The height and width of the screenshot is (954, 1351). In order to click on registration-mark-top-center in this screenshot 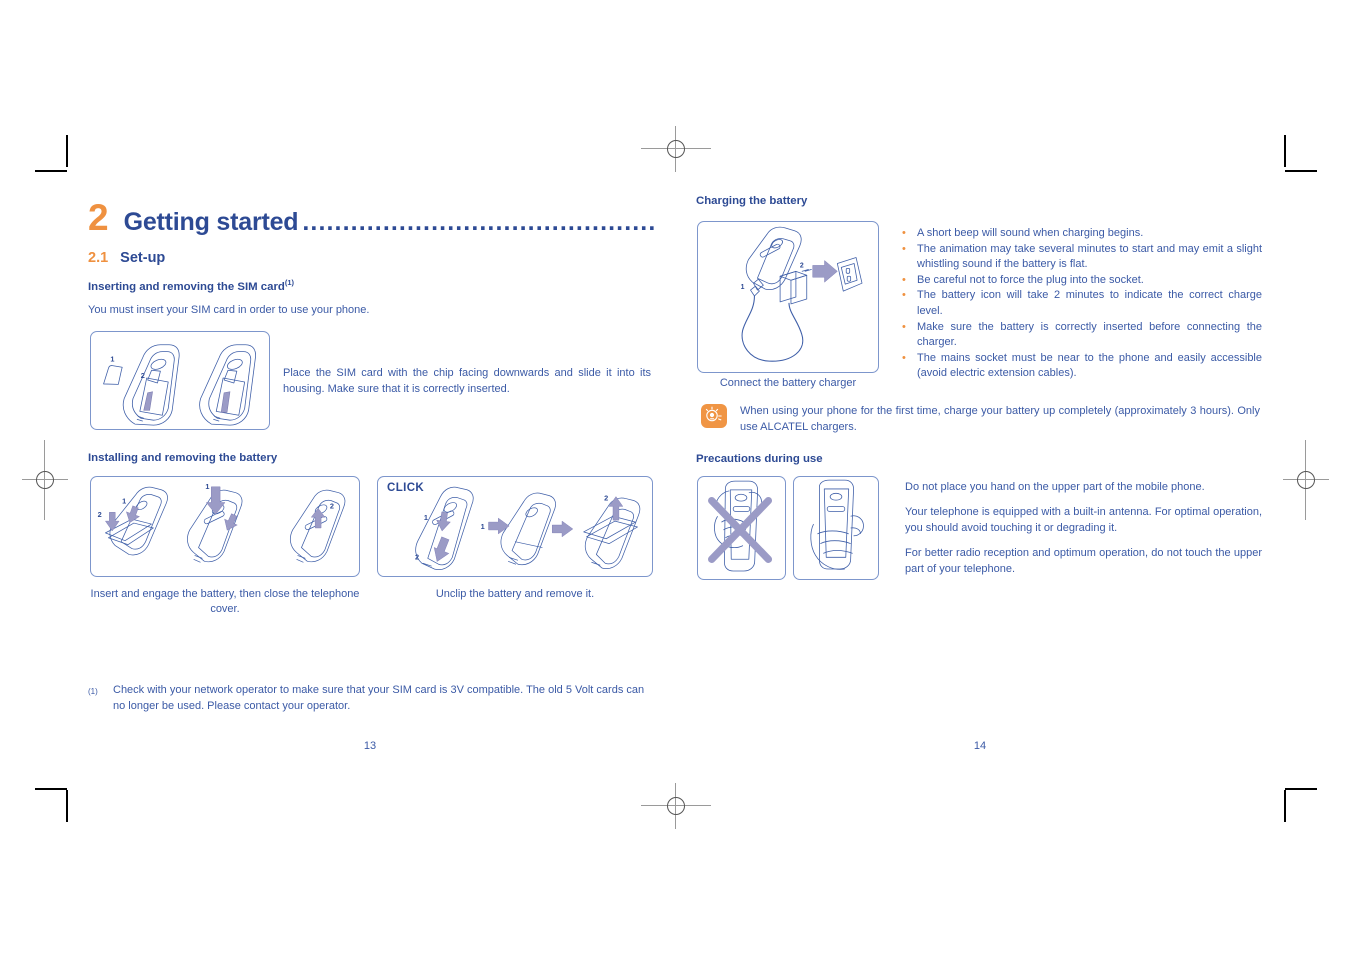, I will do `click(676, 149)`.